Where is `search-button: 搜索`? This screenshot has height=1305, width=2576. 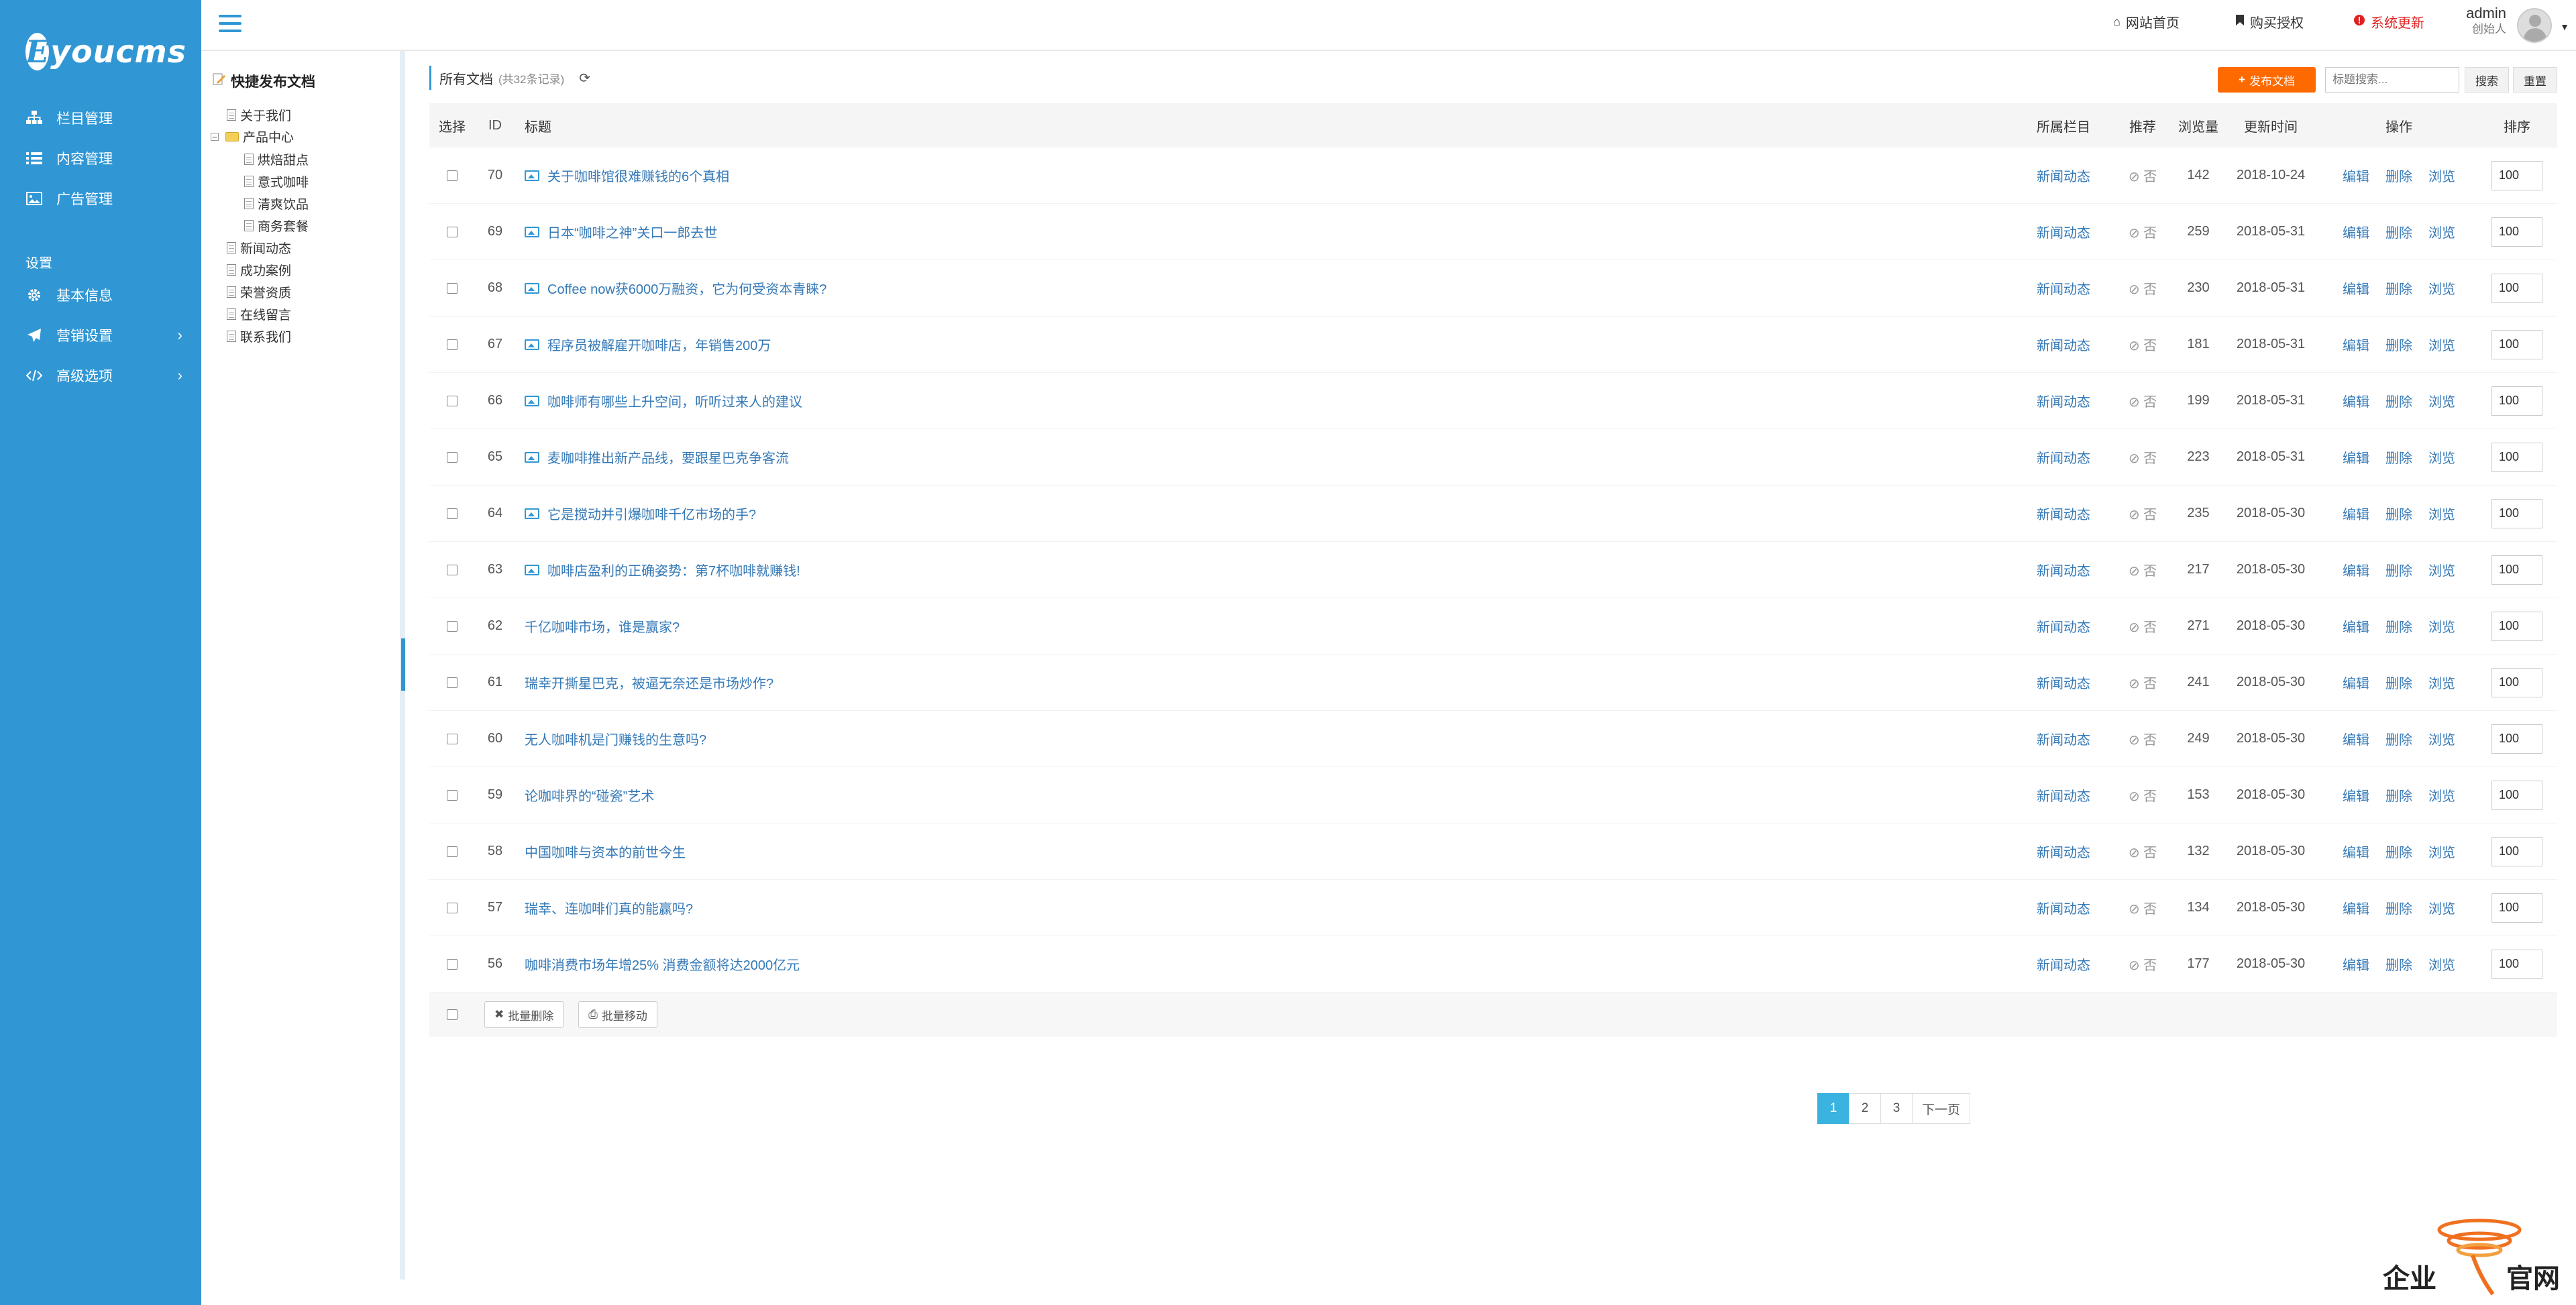 search-button: 搜索 is located at coordinates (2487, 80).